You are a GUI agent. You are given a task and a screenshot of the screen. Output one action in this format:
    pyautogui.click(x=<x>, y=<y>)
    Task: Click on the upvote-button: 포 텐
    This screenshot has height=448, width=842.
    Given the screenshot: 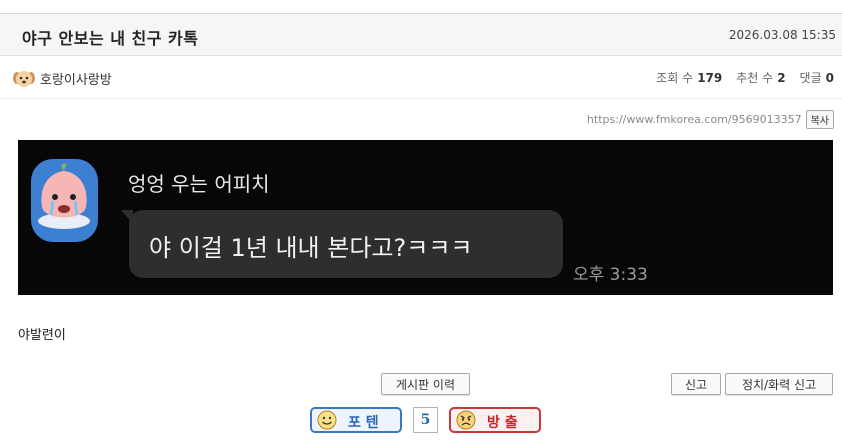 What is the action you would take?
    pyautogui.click(x=356, y=420)
    